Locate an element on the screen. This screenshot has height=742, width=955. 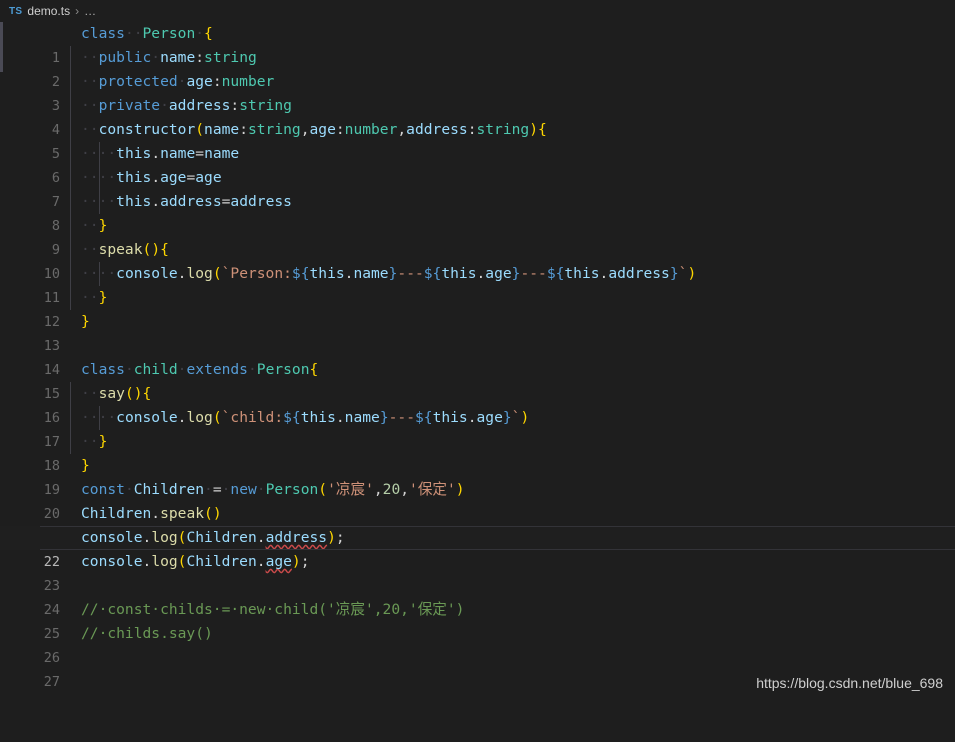
line-content: ··say(){ is located at coordinates (116, 393).